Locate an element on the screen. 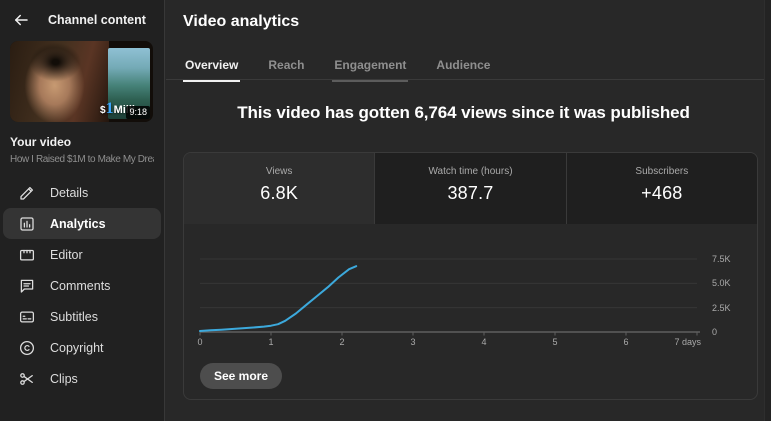  metric-card-watch-time-hours: Watch time (hours) 387.7 is located at coordinates (470, 188).